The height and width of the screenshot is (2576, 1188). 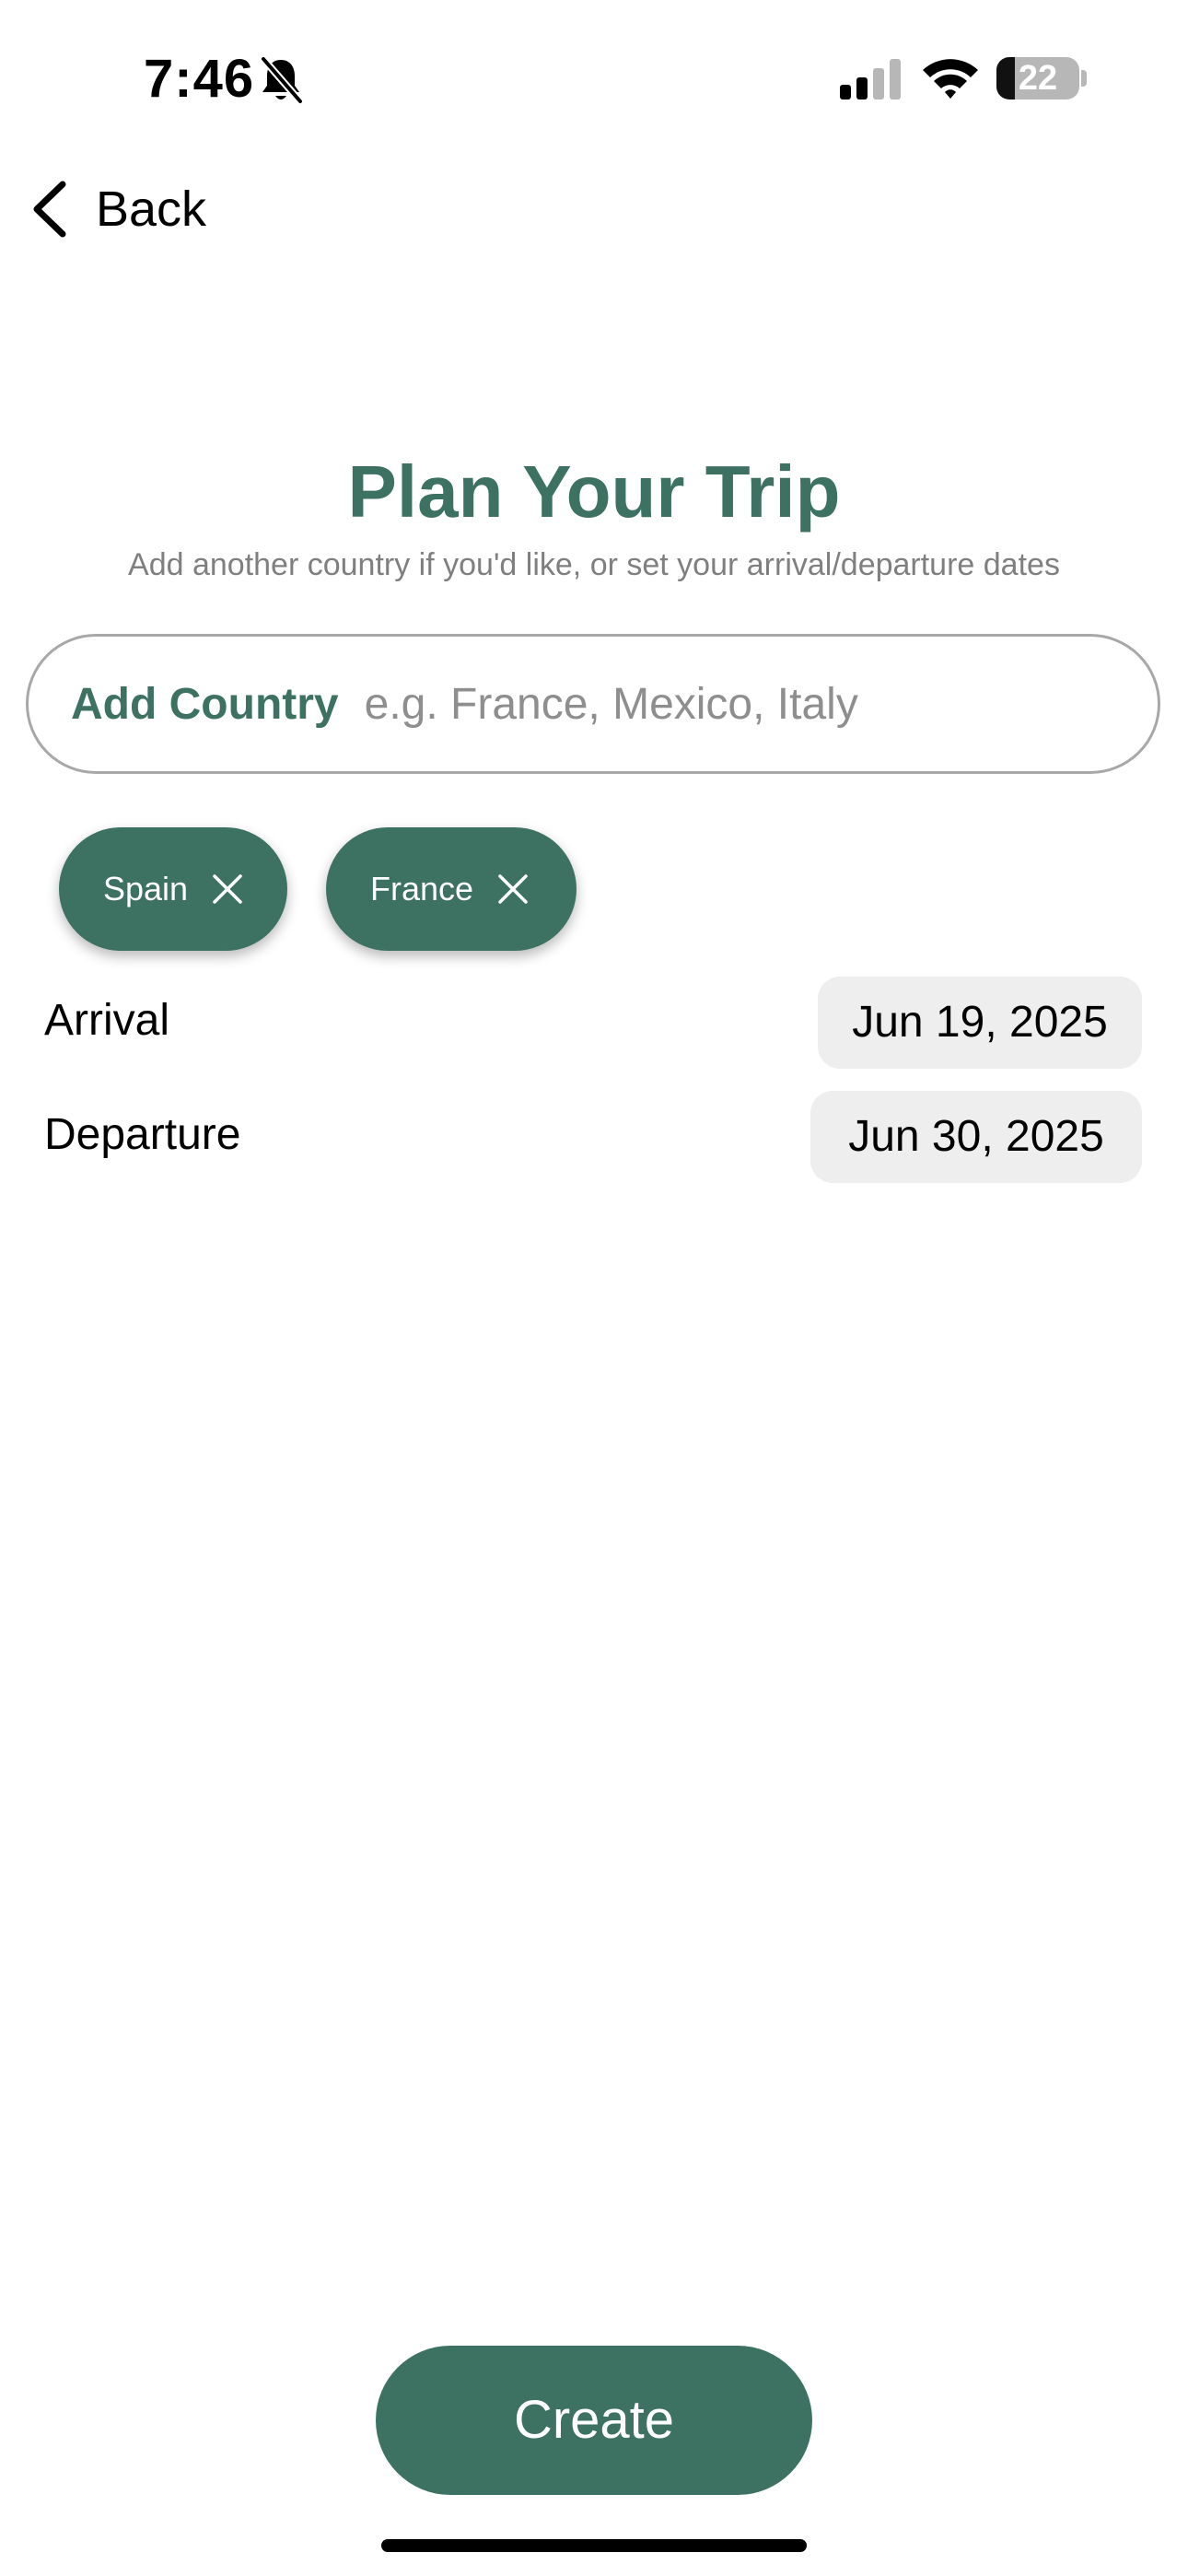 What do you see at coordinates (594, 2545) in the screenshot?
I see `home-indicator` at bounding box center [594, 2545].